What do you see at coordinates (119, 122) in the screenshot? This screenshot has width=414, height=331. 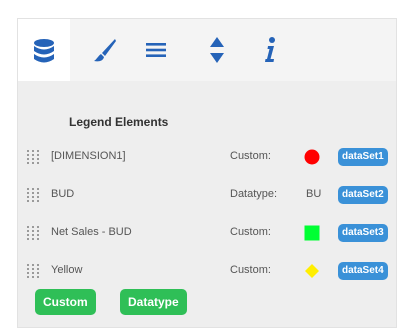 I see `section-title: Legend Elements` at bounding box center [119, 122].